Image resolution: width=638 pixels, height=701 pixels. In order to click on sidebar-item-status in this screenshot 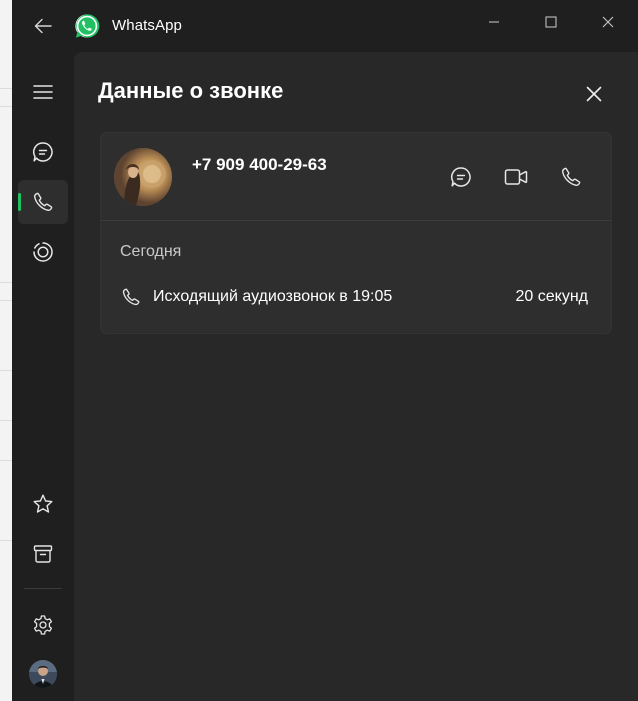, I will do `click(43, 252)`.